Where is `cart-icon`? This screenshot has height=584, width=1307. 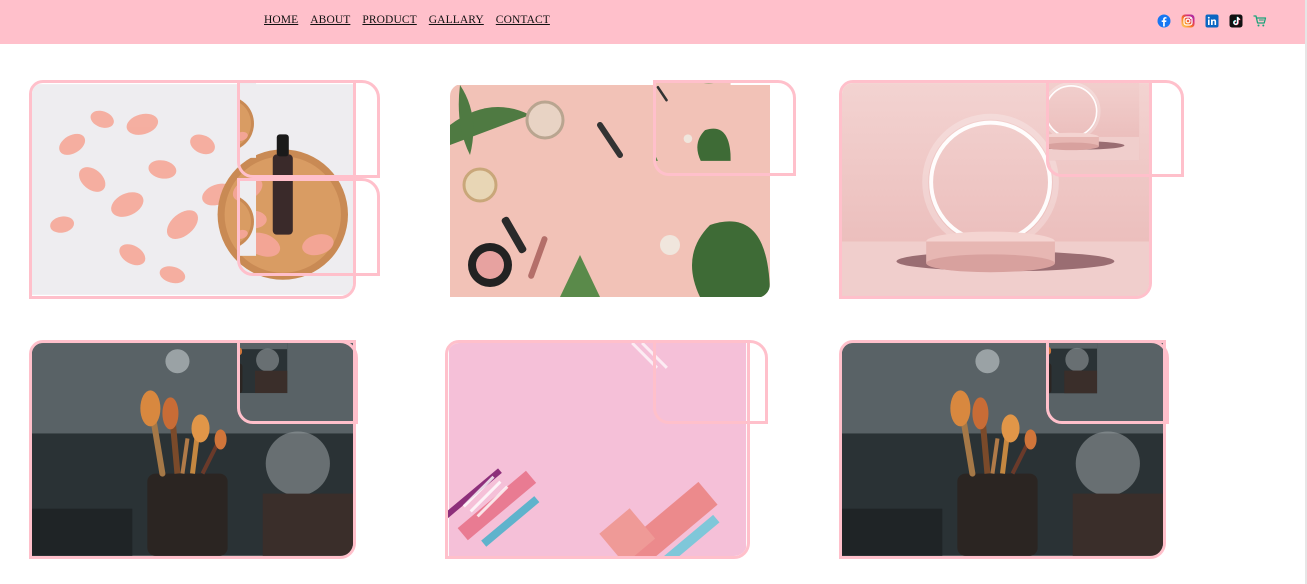
cart-icon is located at coordinates (1260, 21).